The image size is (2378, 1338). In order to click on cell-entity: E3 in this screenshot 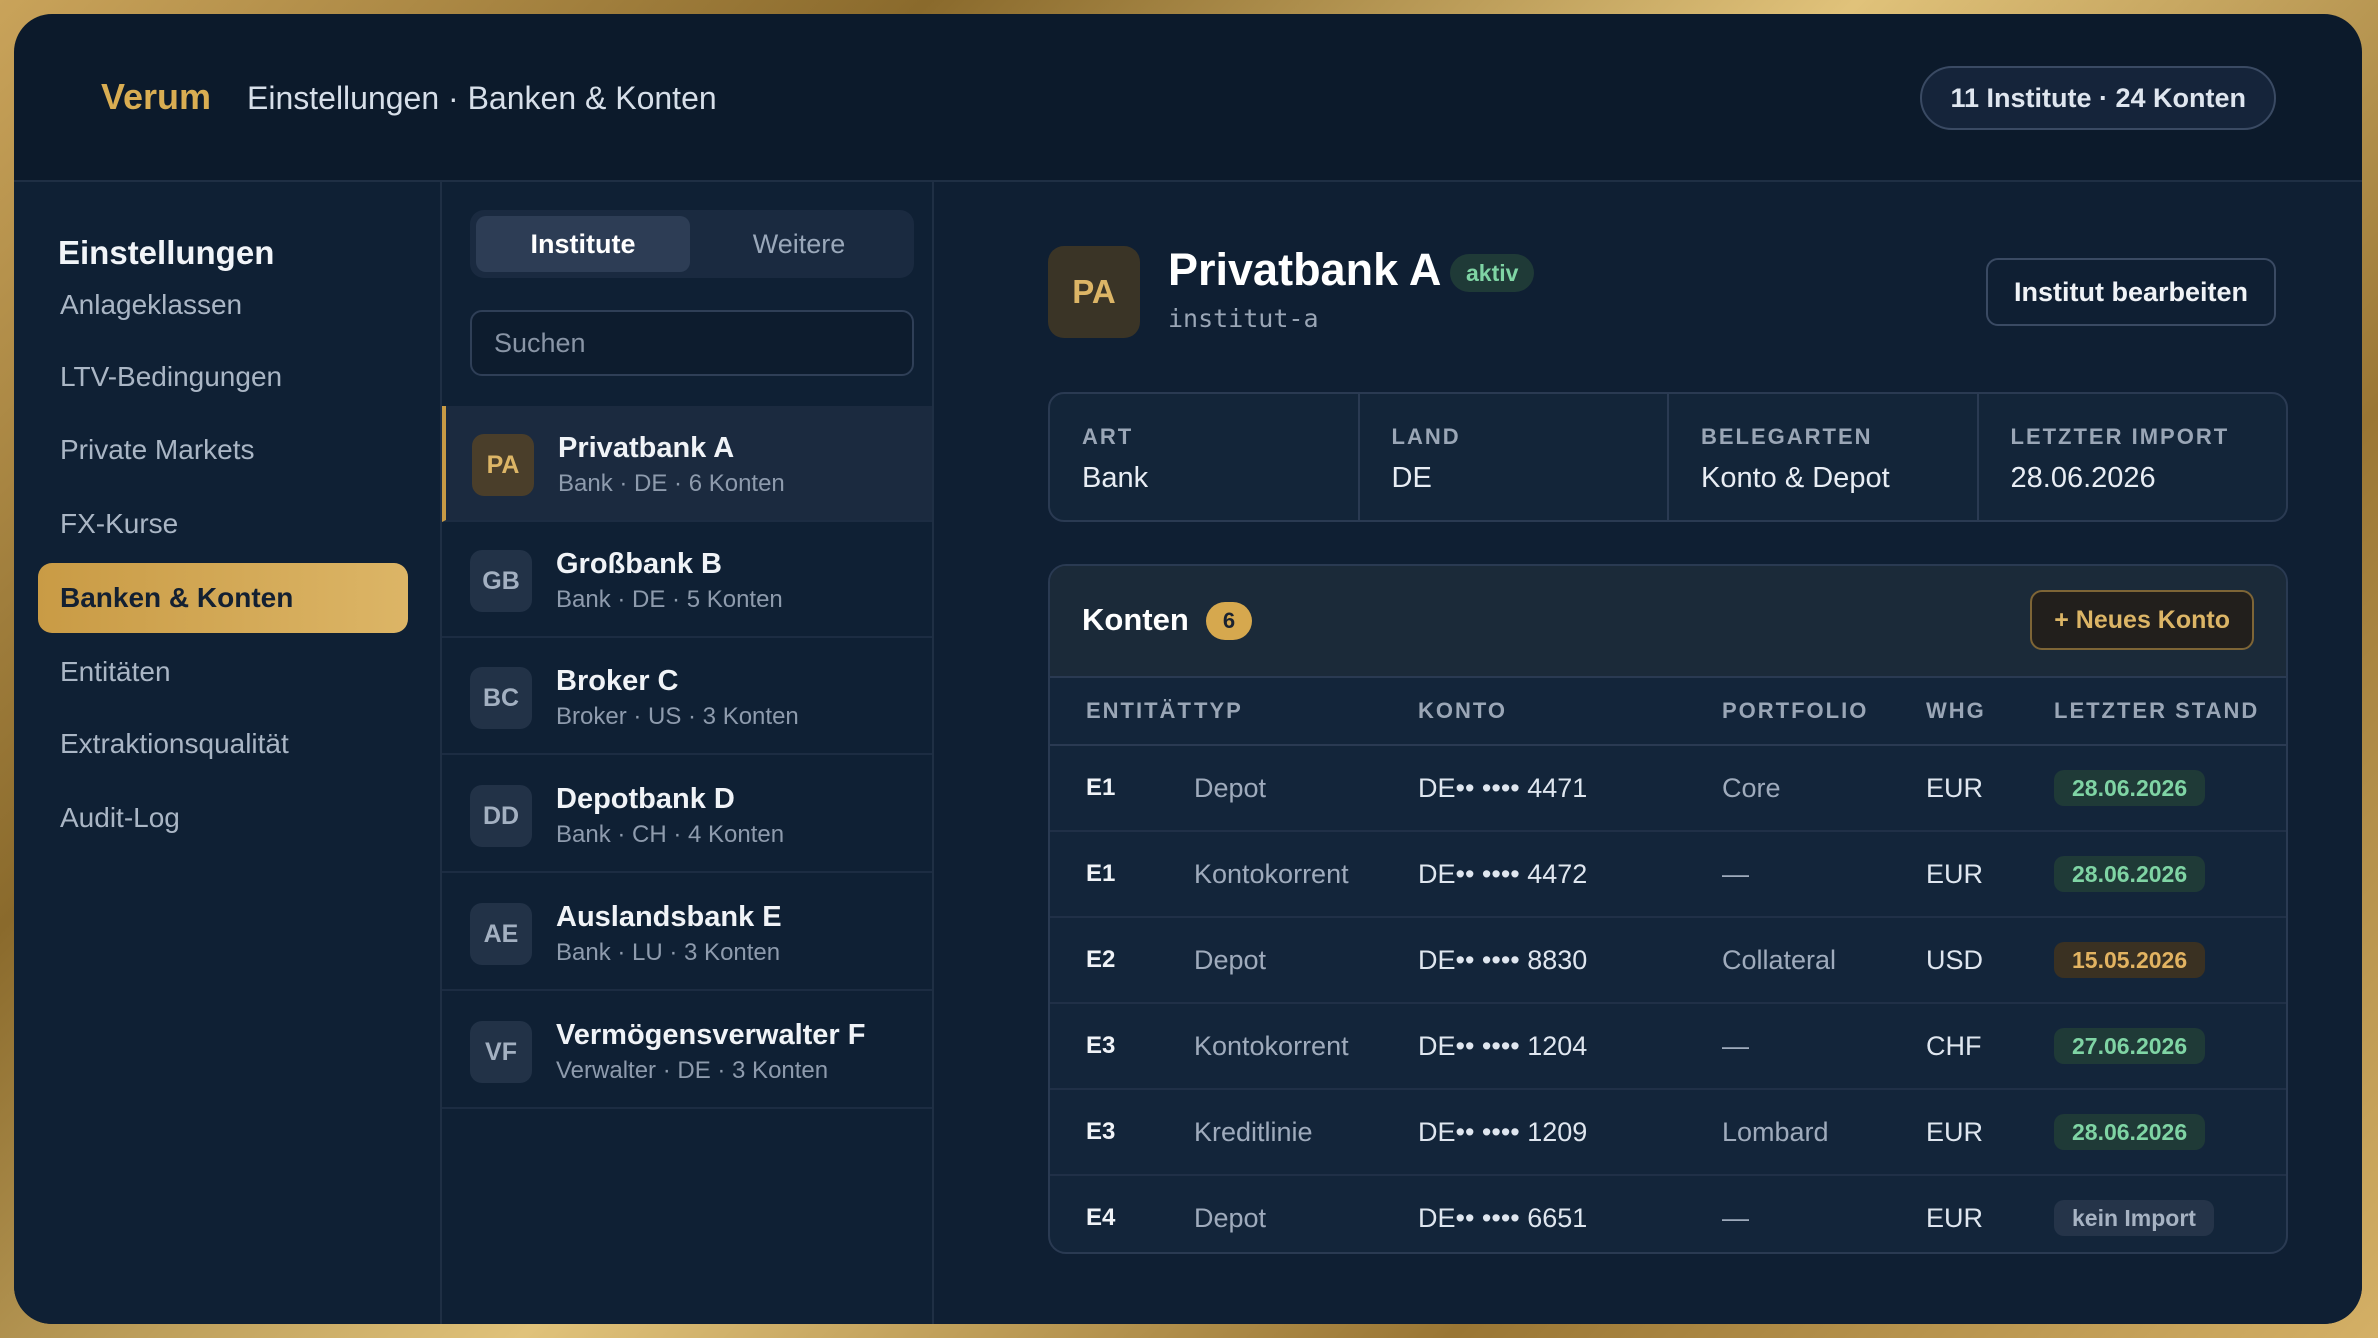, I will do `click(1122, 1132)`.